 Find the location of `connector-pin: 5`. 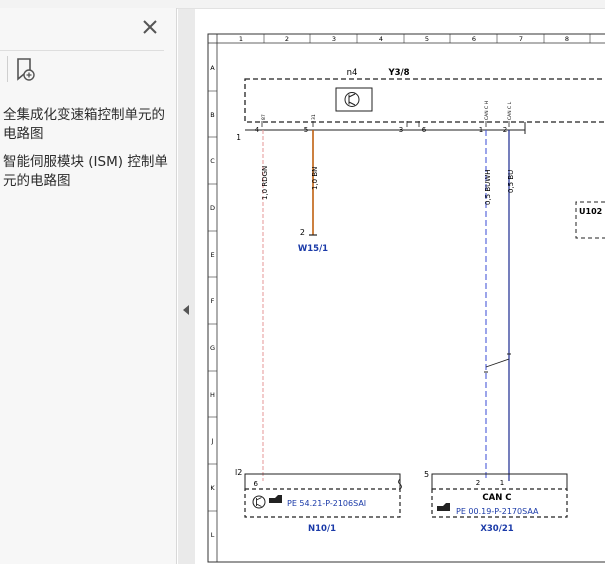

connector-pin: 5 is located at coordinates (306, 130).